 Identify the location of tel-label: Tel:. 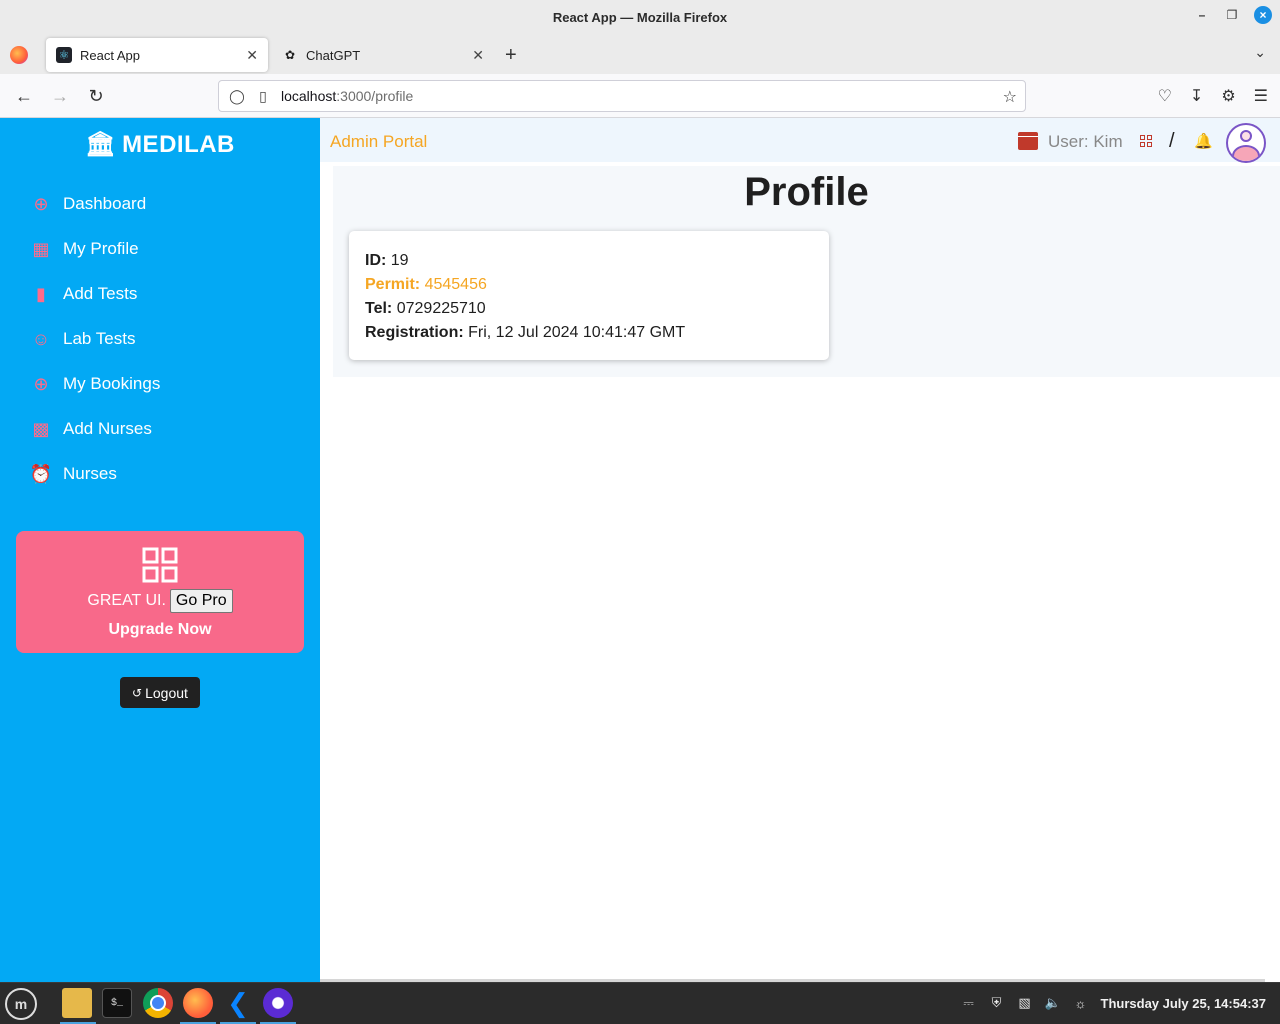
(379, 308).